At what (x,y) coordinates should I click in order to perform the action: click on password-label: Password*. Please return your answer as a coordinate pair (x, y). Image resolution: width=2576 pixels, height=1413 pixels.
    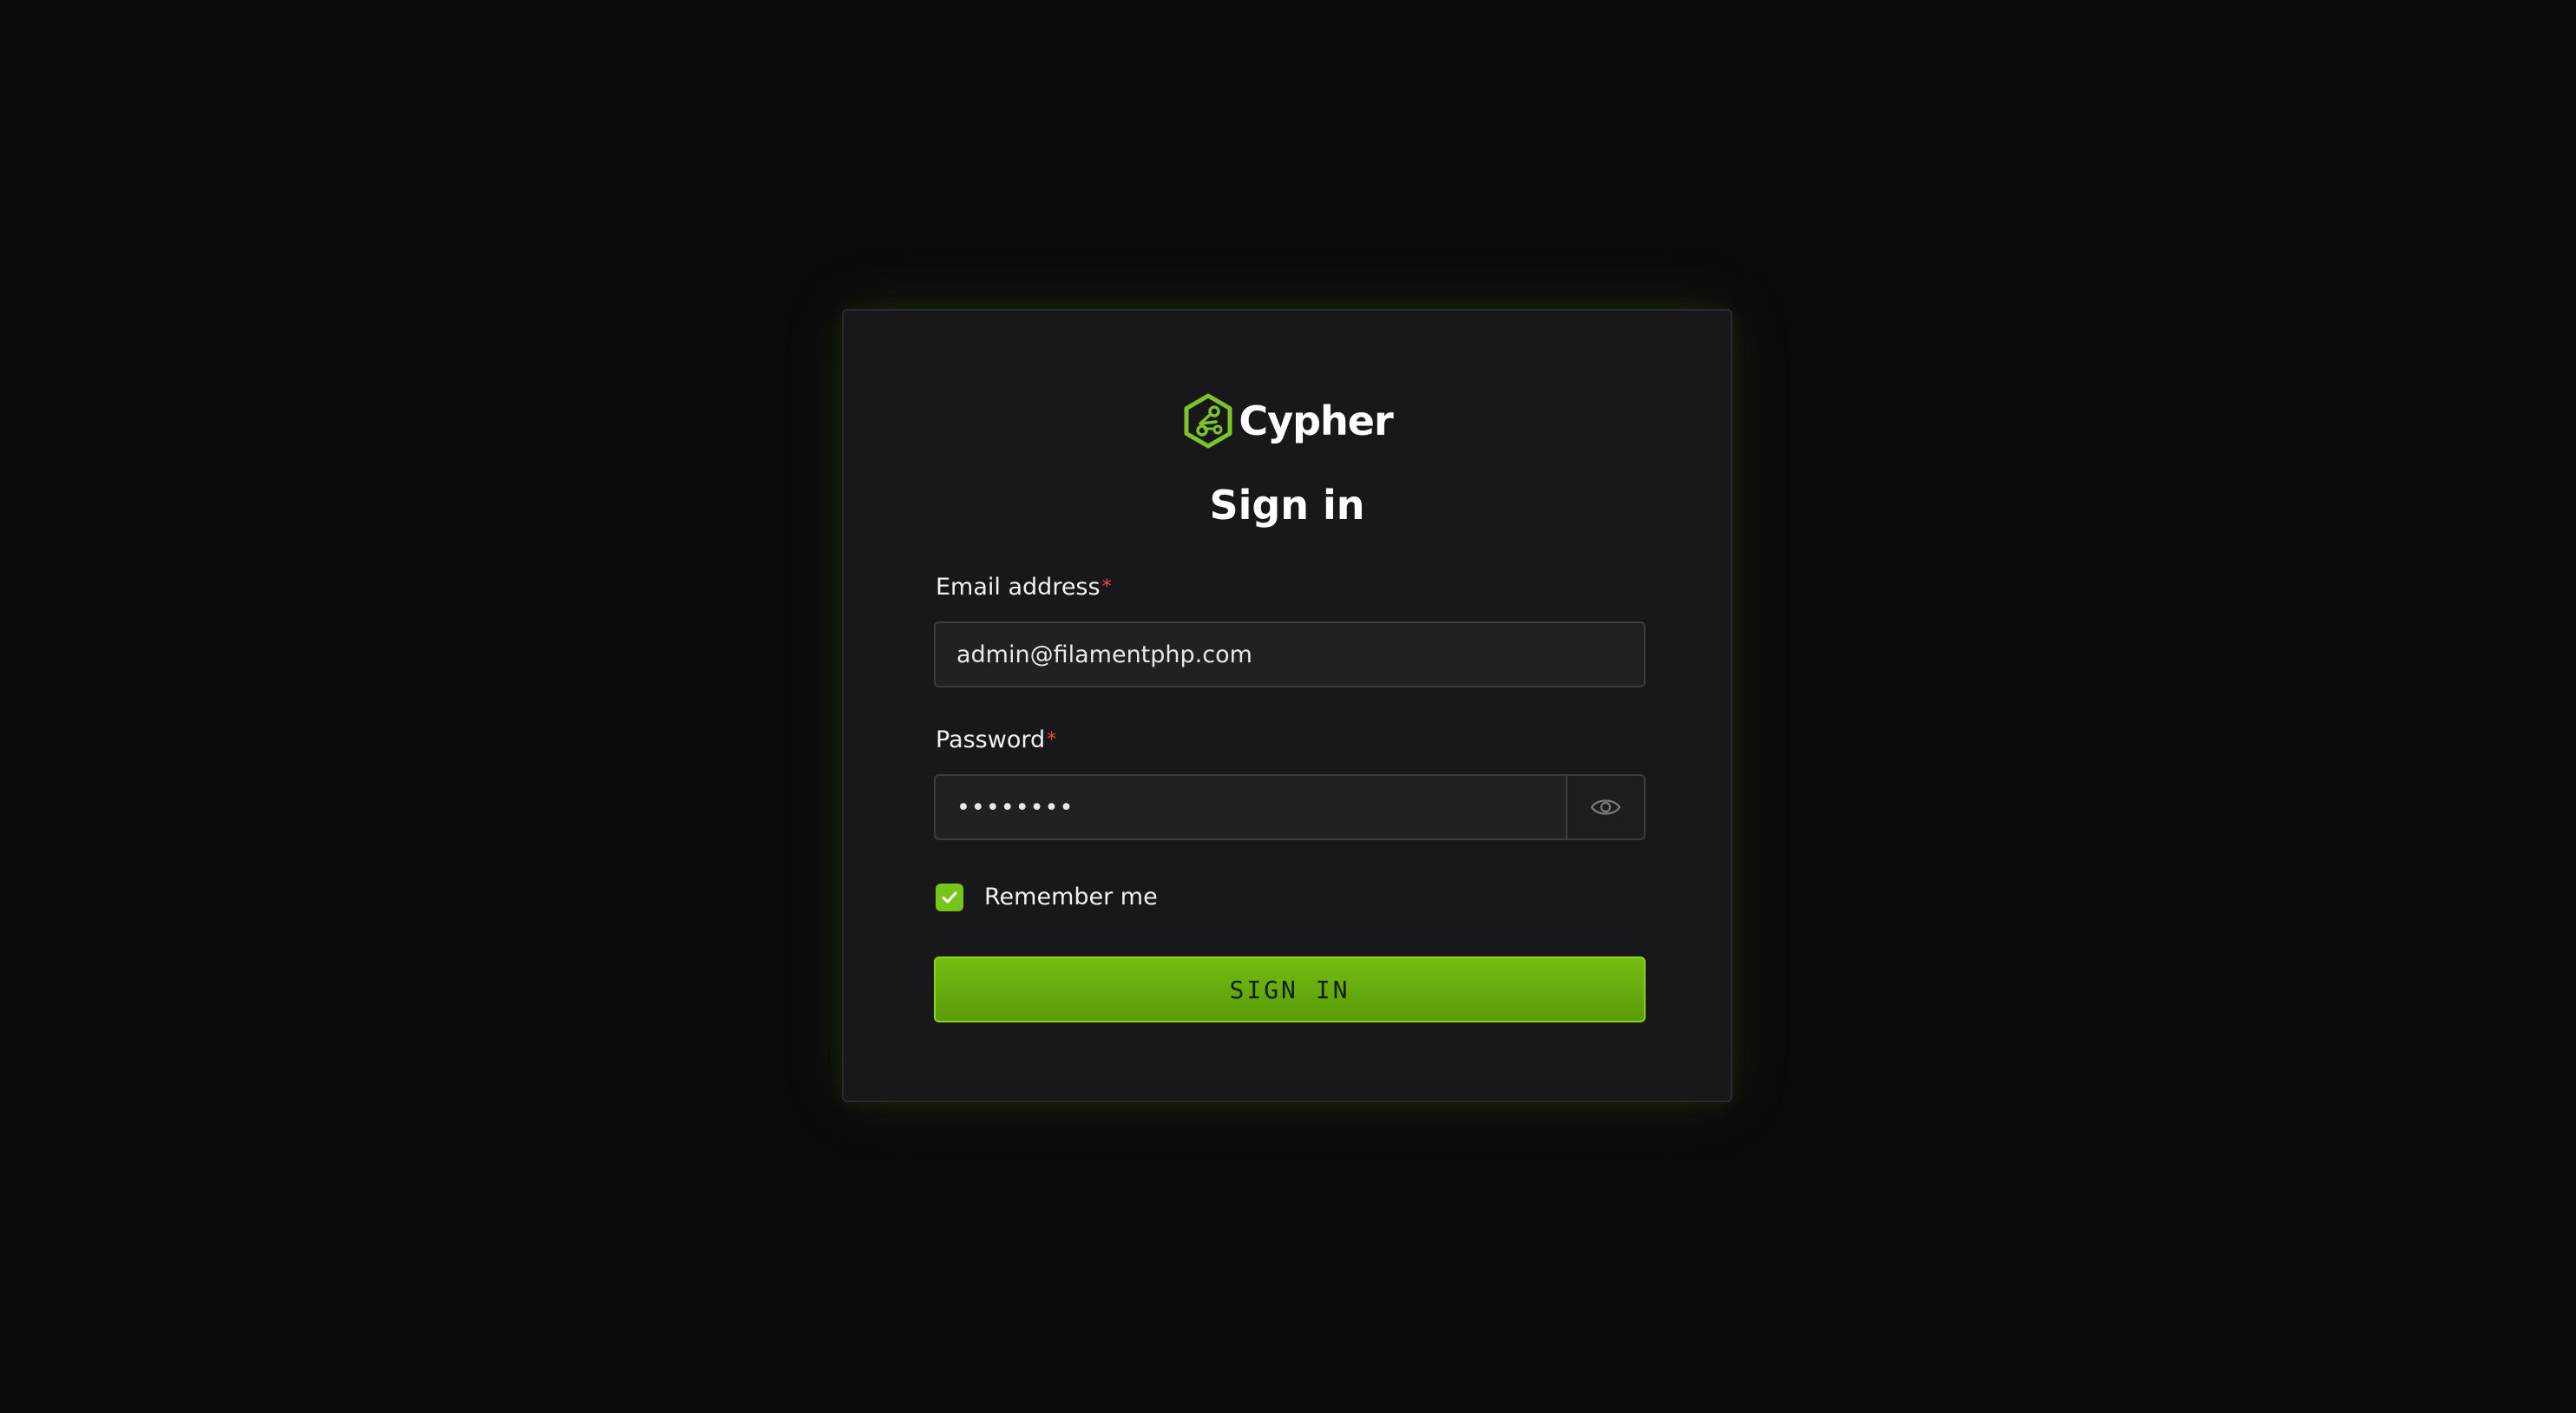
    Looking at the image, I should click on (996, 740).